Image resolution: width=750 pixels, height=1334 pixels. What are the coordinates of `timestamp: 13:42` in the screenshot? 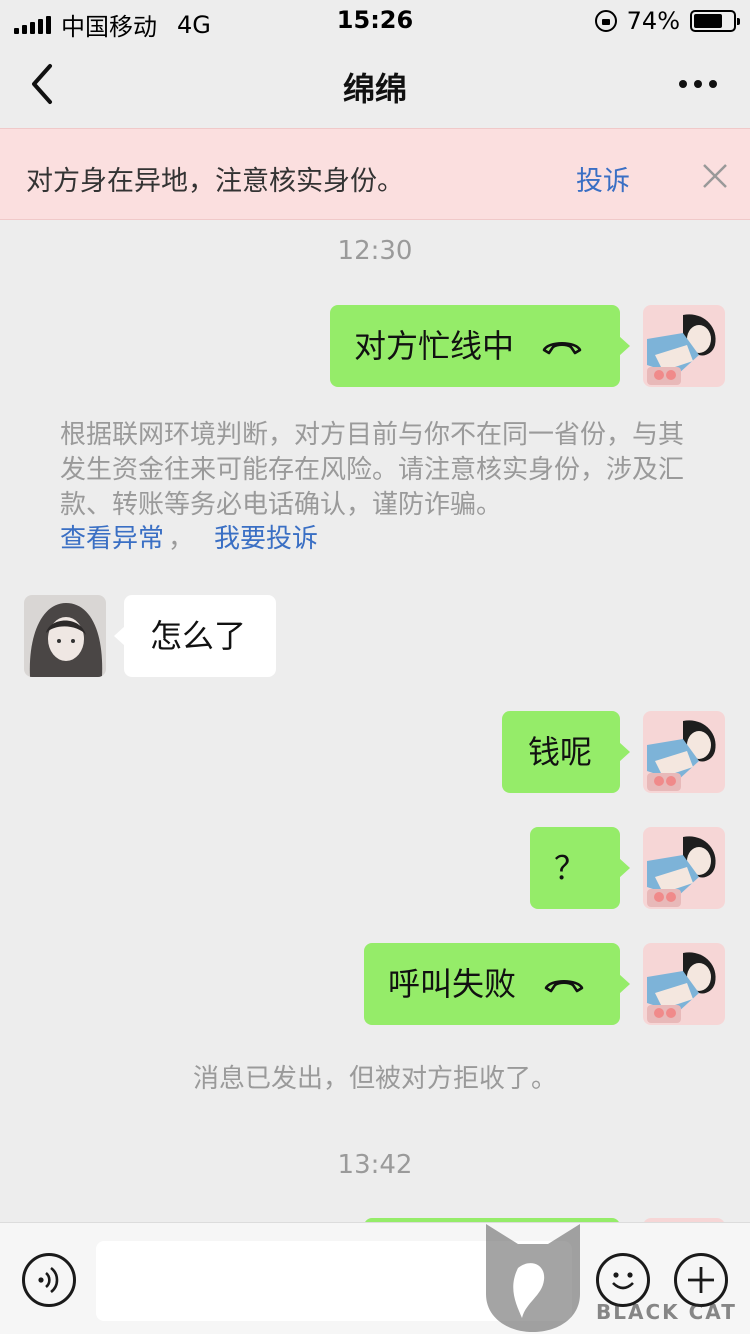 It's located at (375, 1165).